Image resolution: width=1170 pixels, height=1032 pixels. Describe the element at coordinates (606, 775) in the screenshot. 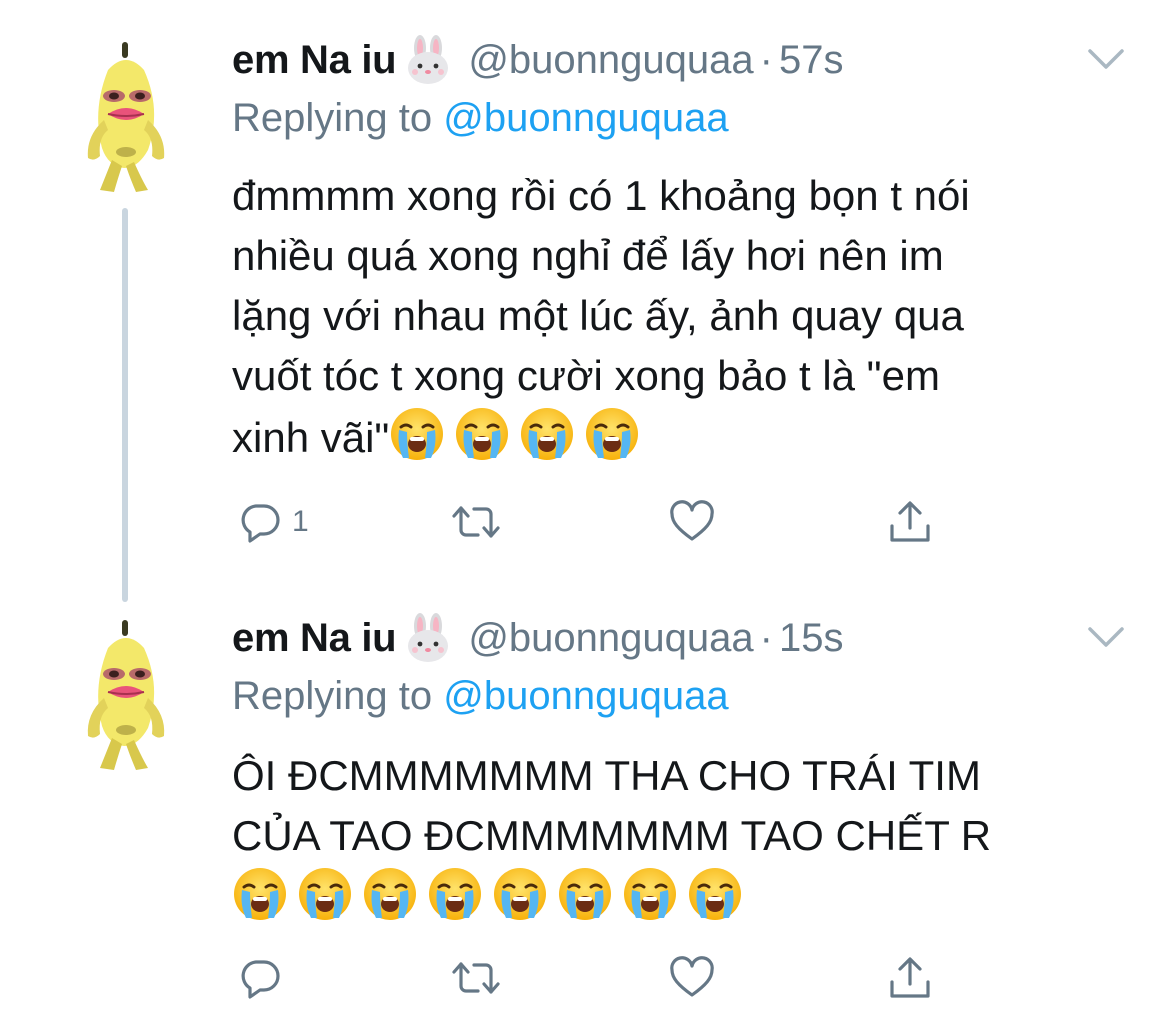

I see `tweet-text-line: ÔI ĐCMMMMMMM THA CHO TRÁI TIM` at that location.